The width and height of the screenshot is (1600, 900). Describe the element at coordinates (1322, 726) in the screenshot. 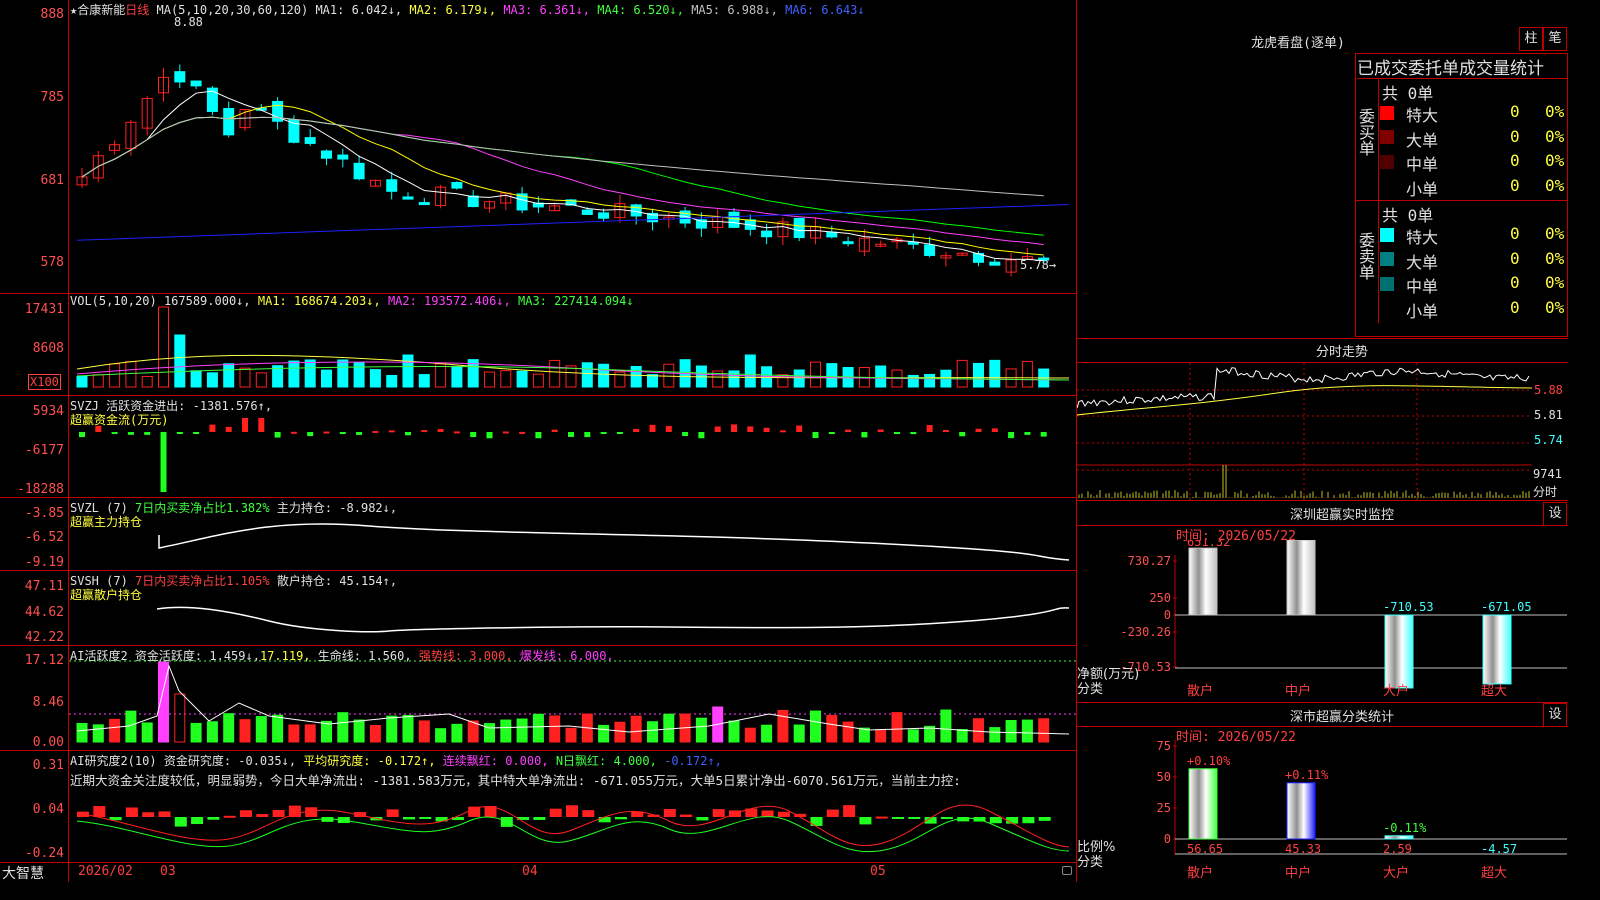

I see `sz-class-title-rule` at that location.